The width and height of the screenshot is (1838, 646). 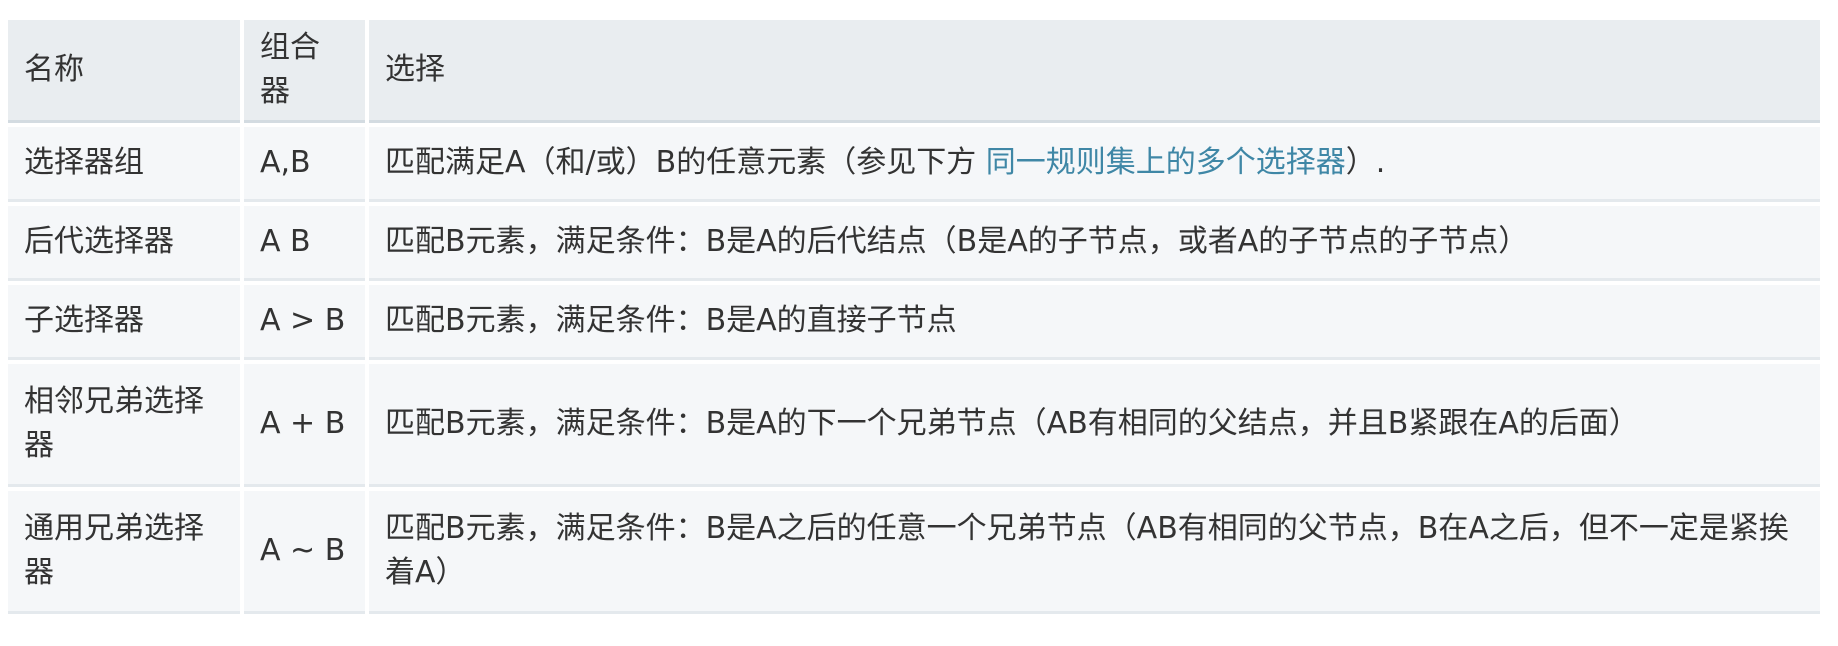 What do you see at coordinates (1094, 71) in the screenshot?
I see `header-selection: 选择` at bounding box center [1094, 71].